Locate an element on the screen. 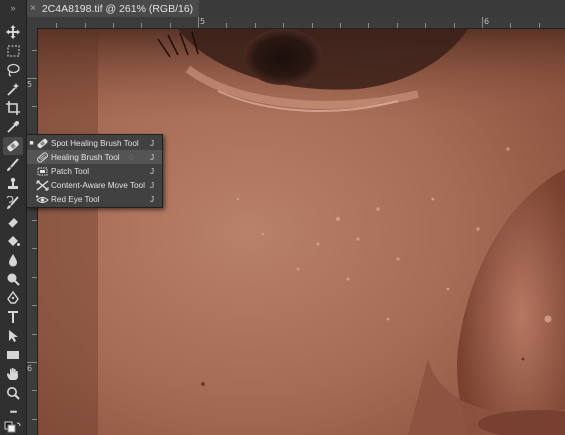 This screenshot has height=435, width=565. healing-brush-icon is located at coordinates (42, 157).